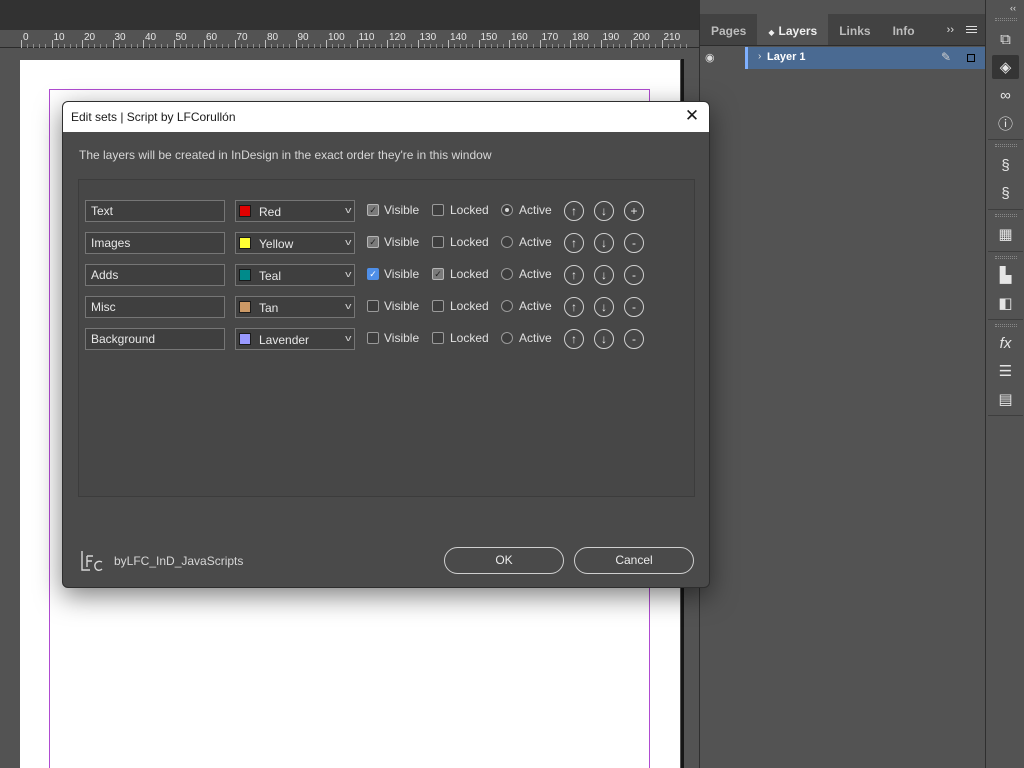  Describe the element at coordinates (347, 242) in the screenshot. I see `chevron-down-icon: v` at that location.